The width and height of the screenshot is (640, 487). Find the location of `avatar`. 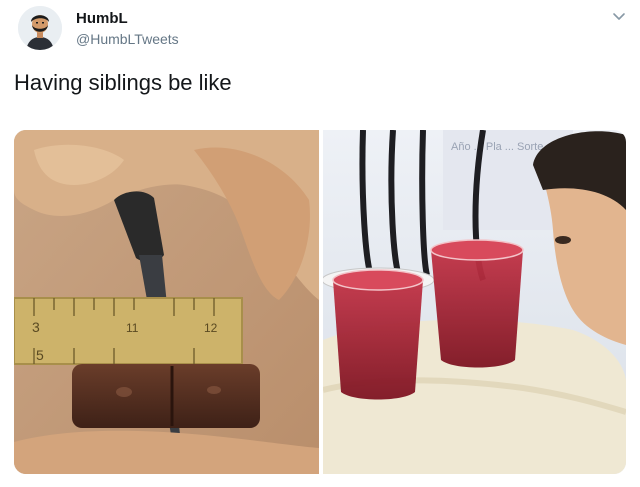

avatar is located at coordinates (40, 28).